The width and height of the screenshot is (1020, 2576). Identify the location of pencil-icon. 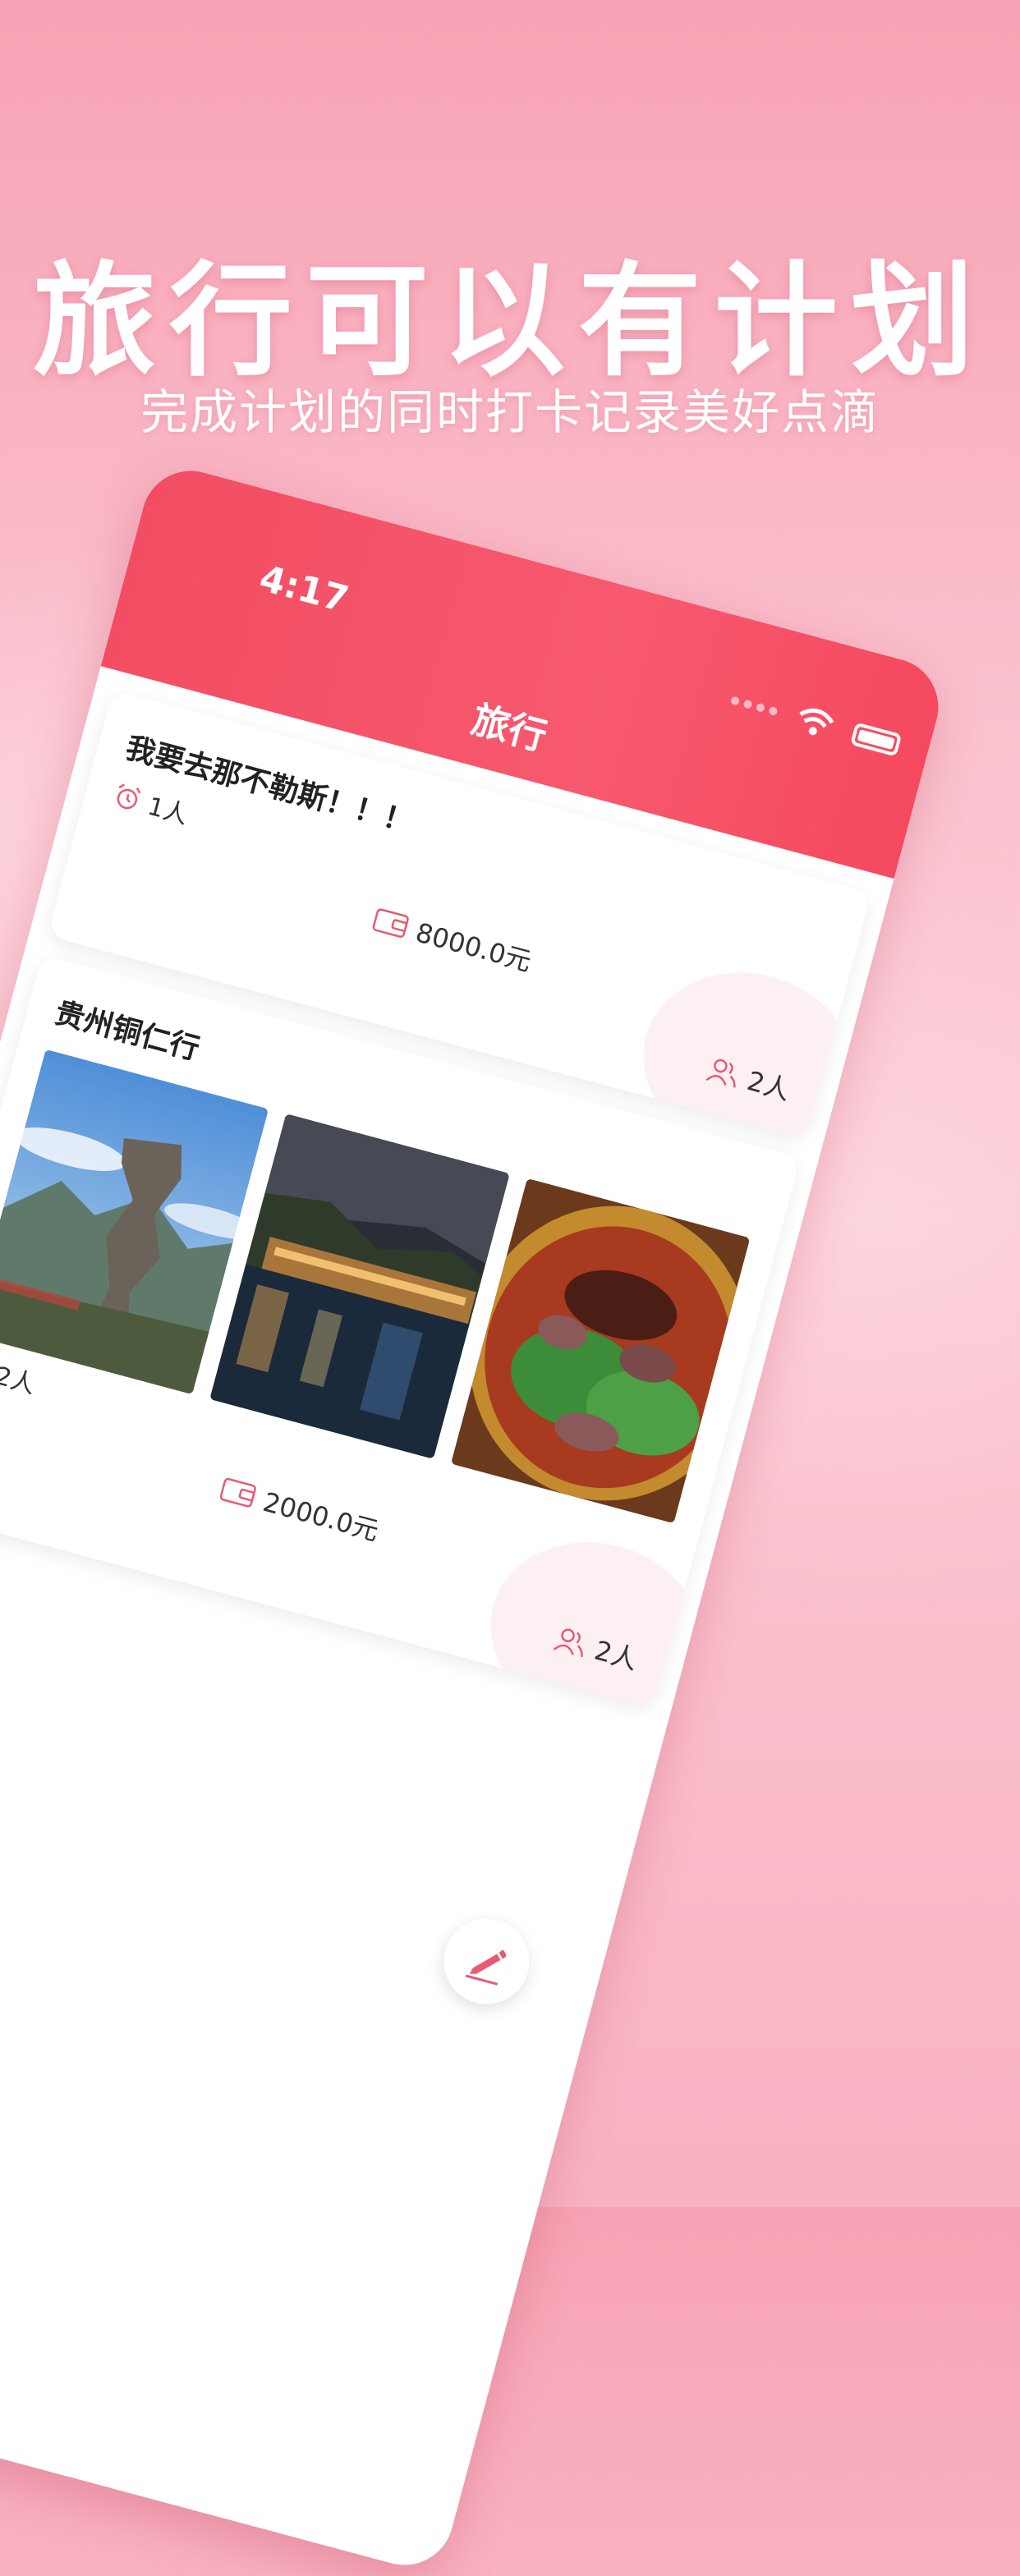
(486, 1967).